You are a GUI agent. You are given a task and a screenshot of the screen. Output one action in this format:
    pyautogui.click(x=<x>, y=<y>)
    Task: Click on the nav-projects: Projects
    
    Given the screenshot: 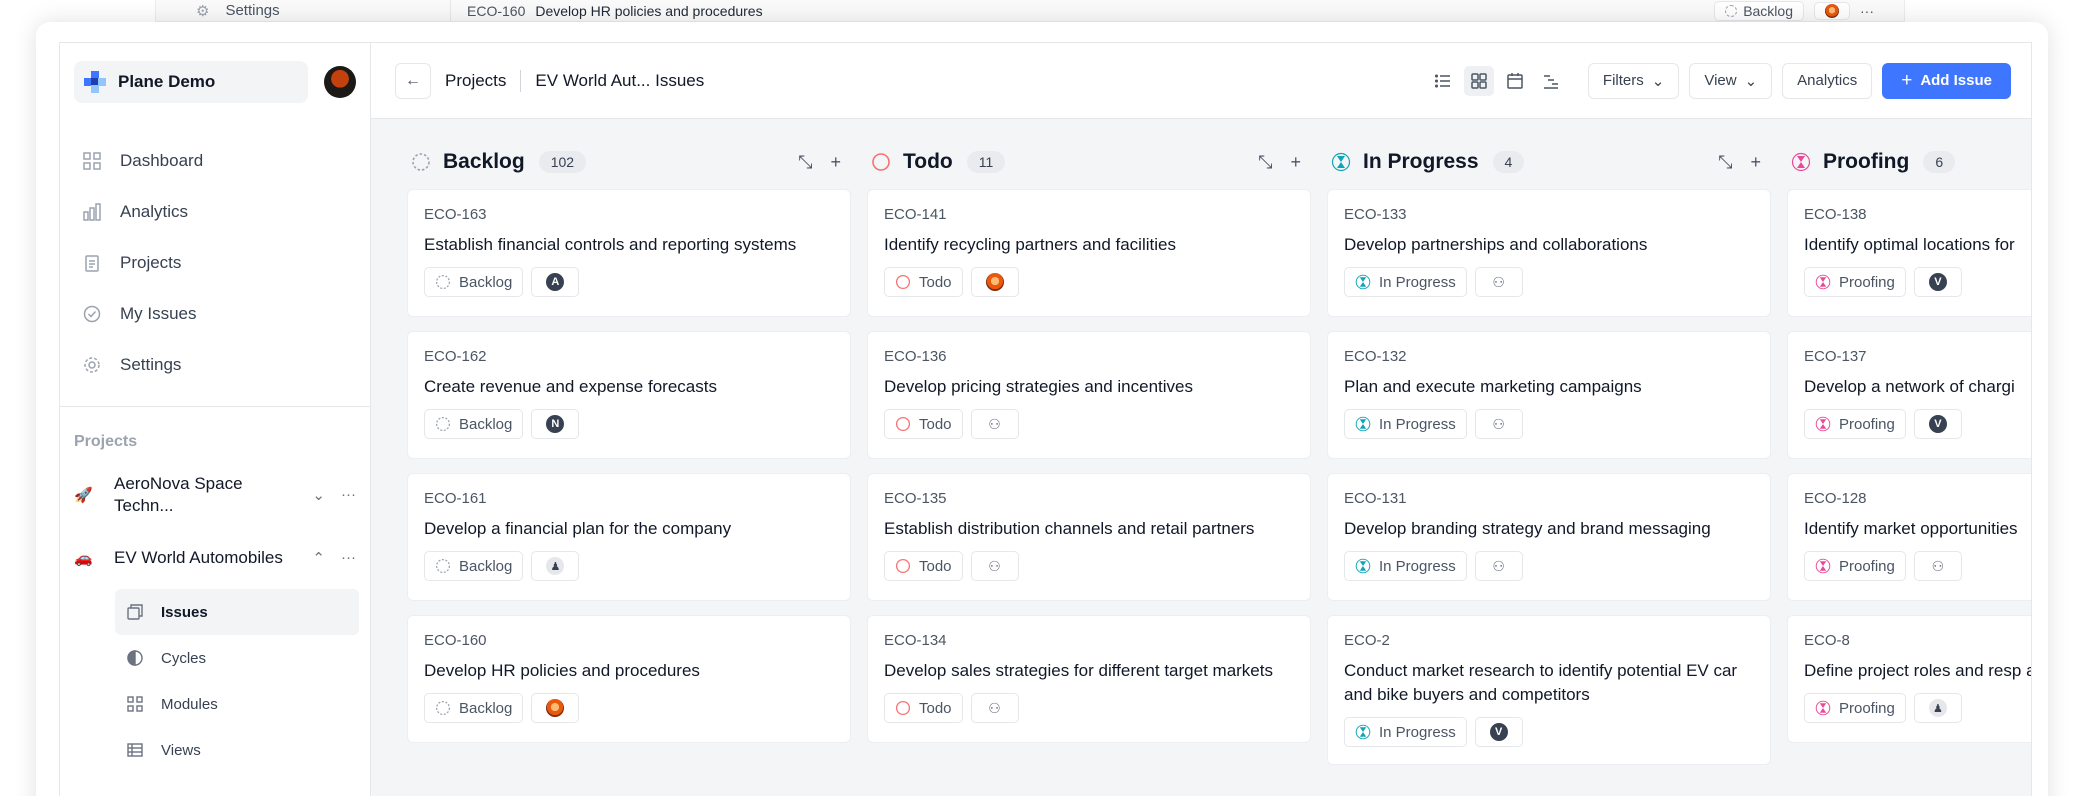 What is the action you would take?
    pyautogui.click(x=215, y=262)
    